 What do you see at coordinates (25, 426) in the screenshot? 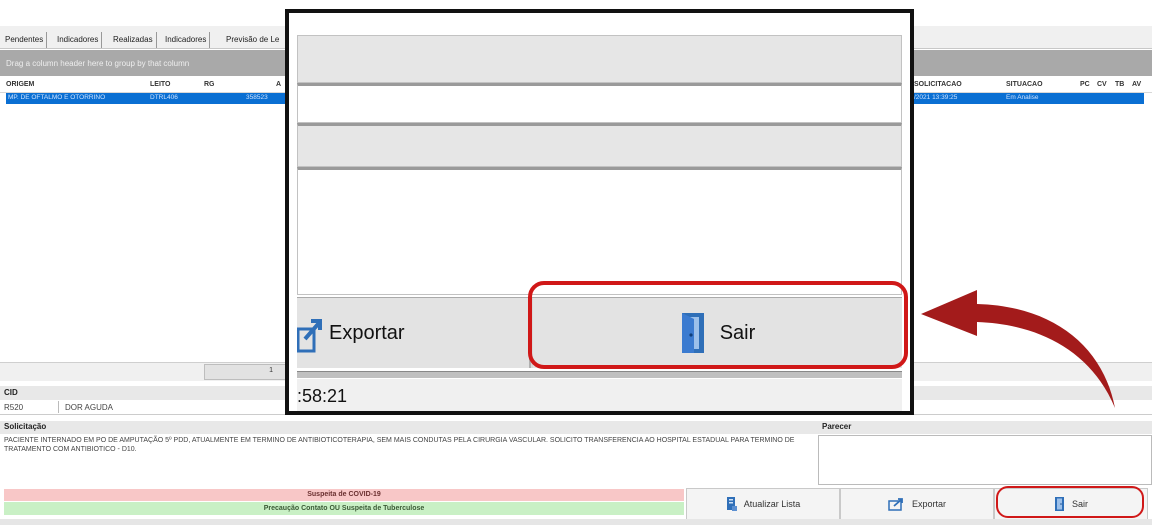
I see `solicitacao-label: Solicitação` at bounding box center [25, 426].